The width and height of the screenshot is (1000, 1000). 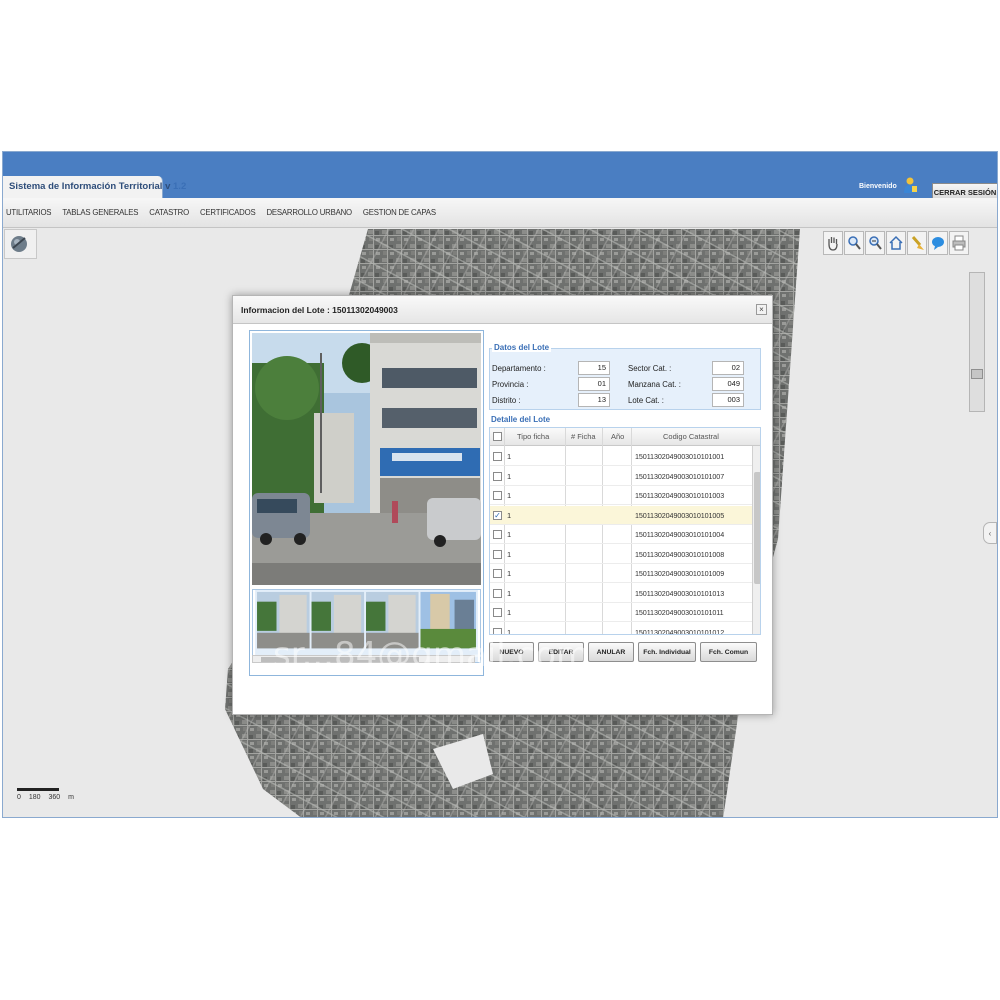 I want to click on distrito-field: 13, so click(x=594, y=400).